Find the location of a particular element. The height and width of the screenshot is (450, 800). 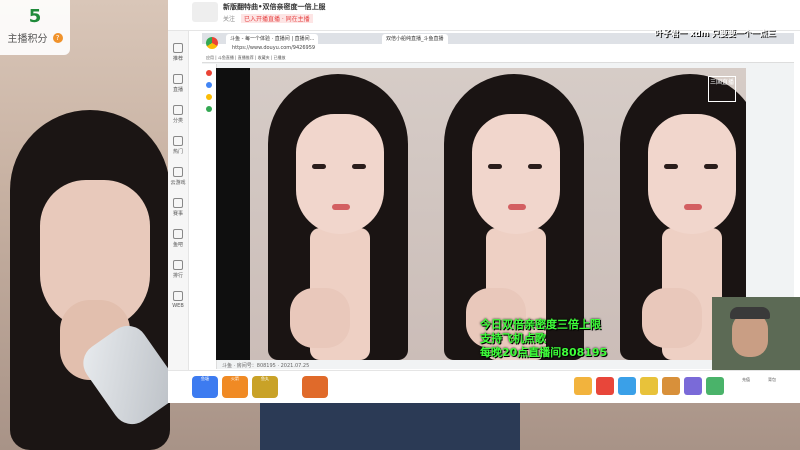

avatar is located at coordinates (205, 12).